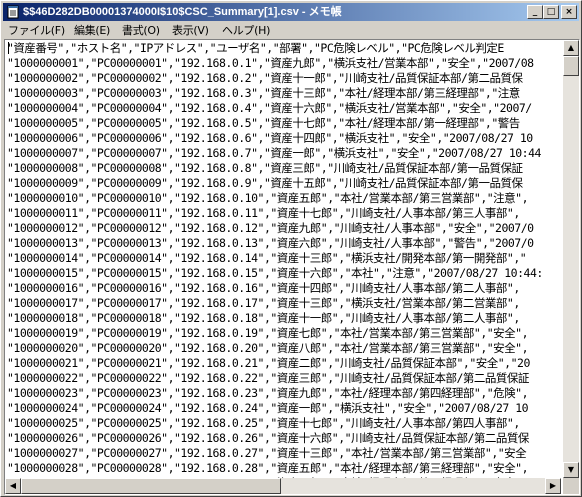  I want to click on arrow-down-icon: ▼, so click(571, 469).